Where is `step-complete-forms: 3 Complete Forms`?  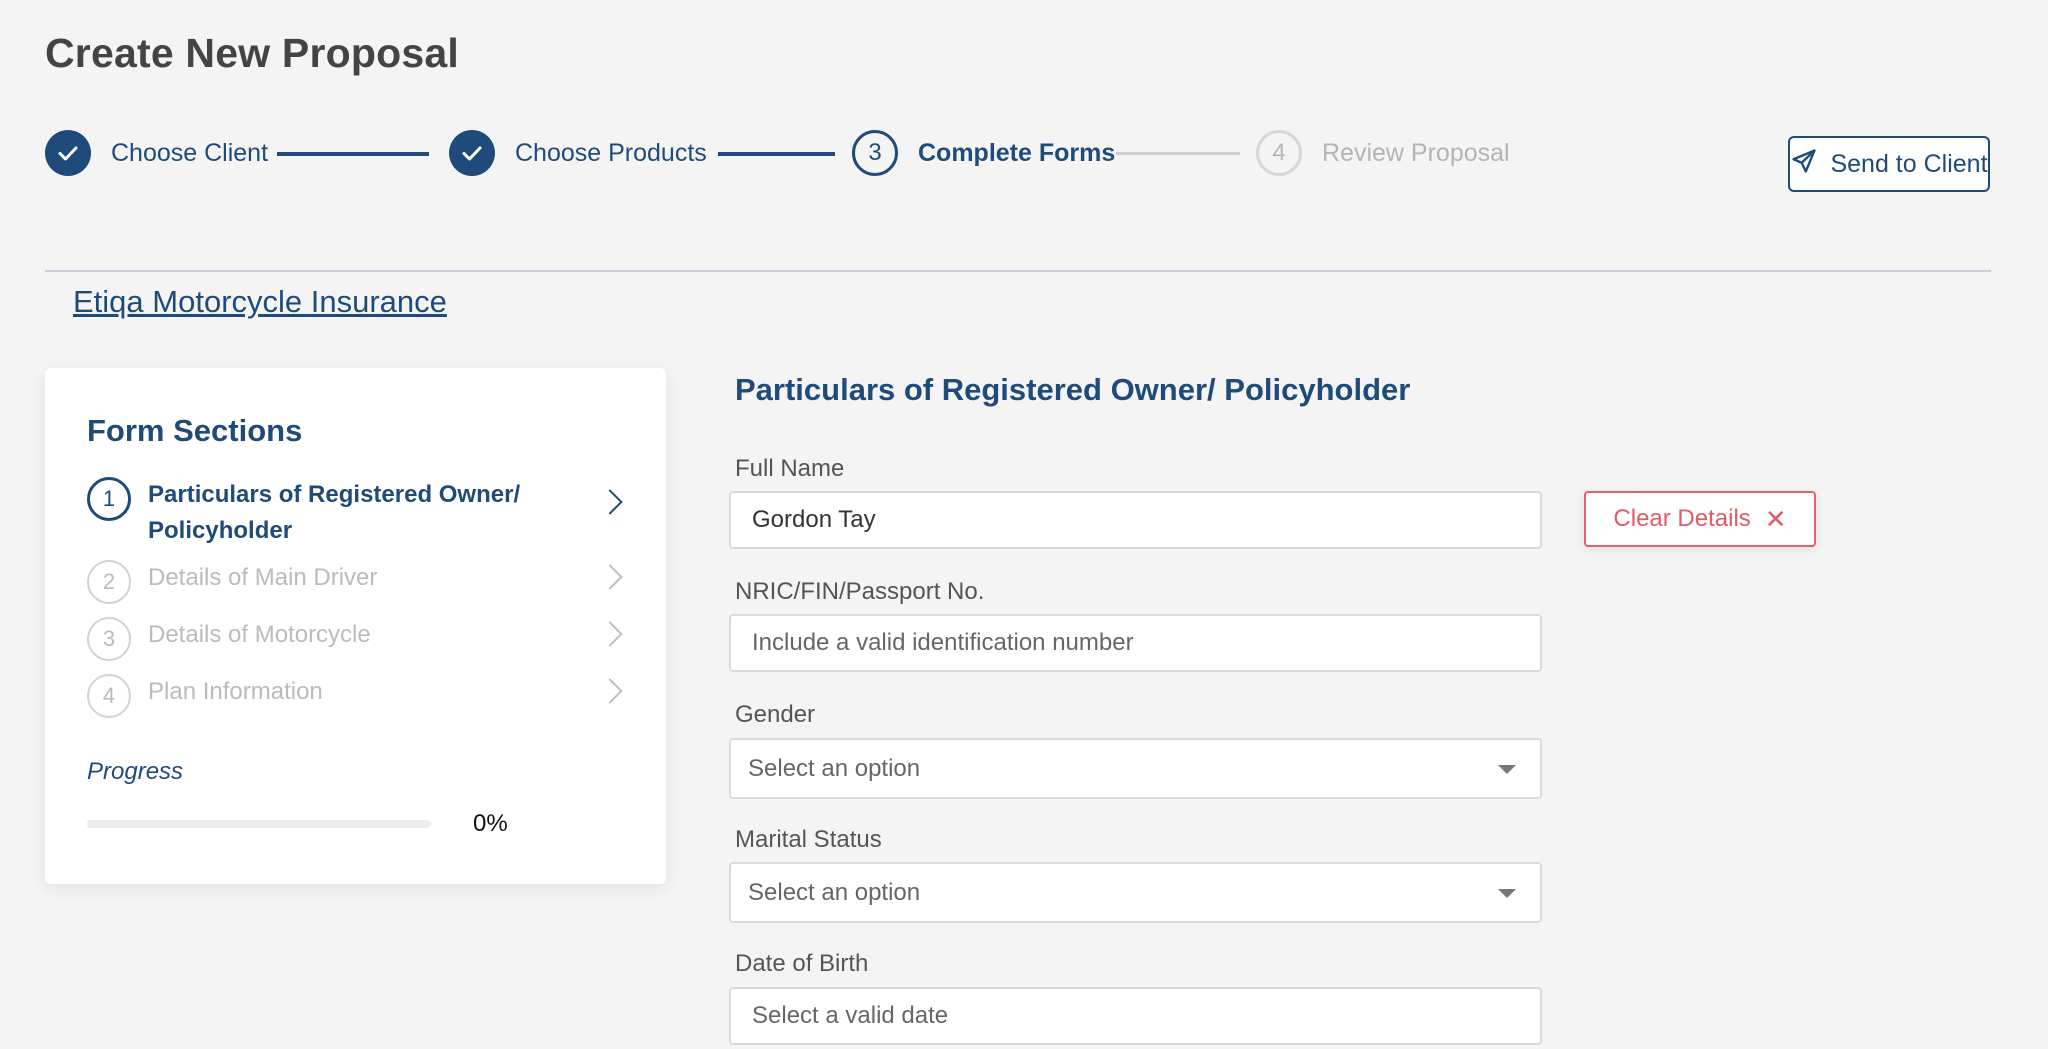
step-complete-forms: 3 Complete Forms is located at coordinates (983, 153).